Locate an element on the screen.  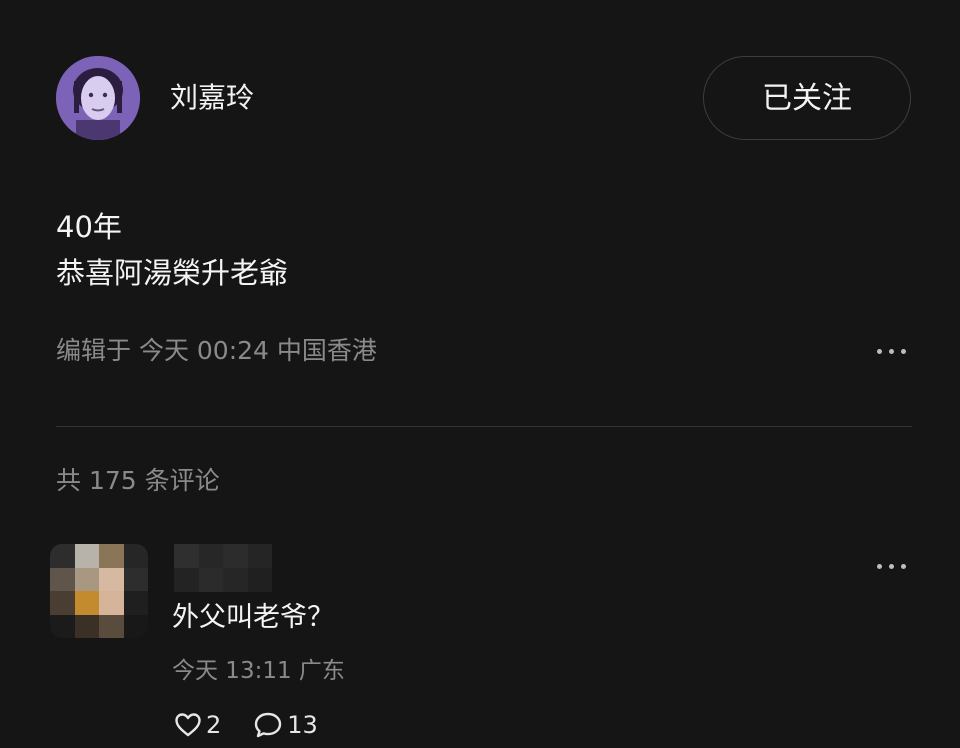
comment-count: 共 175 条评论 is located at coordinates (138, 480).